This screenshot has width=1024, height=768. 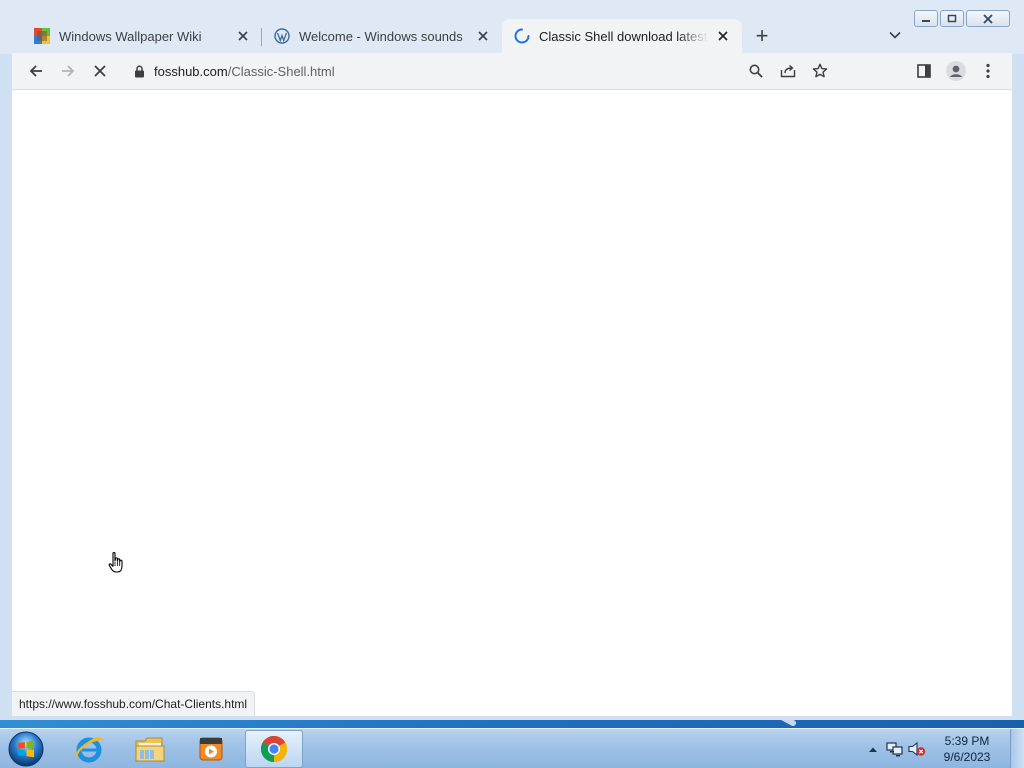 I want to click on restore-icon, so click(x=952, y=18).